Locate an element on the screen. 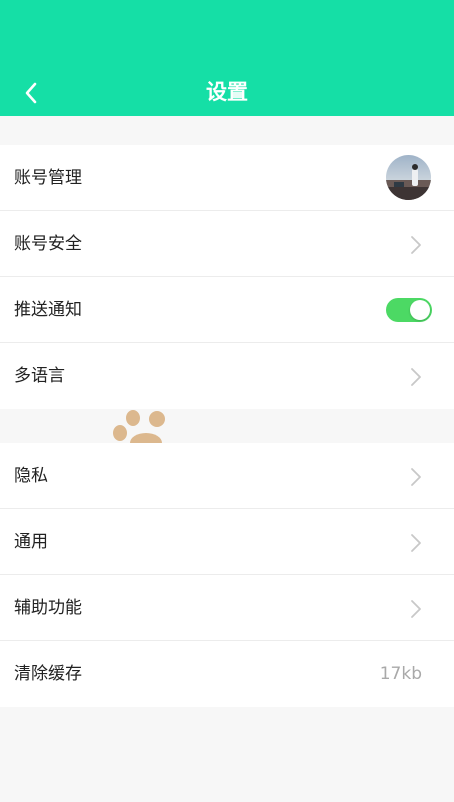 Image resolution: width=454 pixels, height=802 pixels. settings-item-label: 通用 is located at coordinates (31, 542).